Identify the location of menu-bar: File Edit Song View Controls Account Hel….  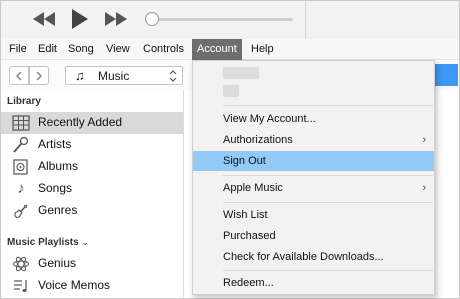
(230, 49).